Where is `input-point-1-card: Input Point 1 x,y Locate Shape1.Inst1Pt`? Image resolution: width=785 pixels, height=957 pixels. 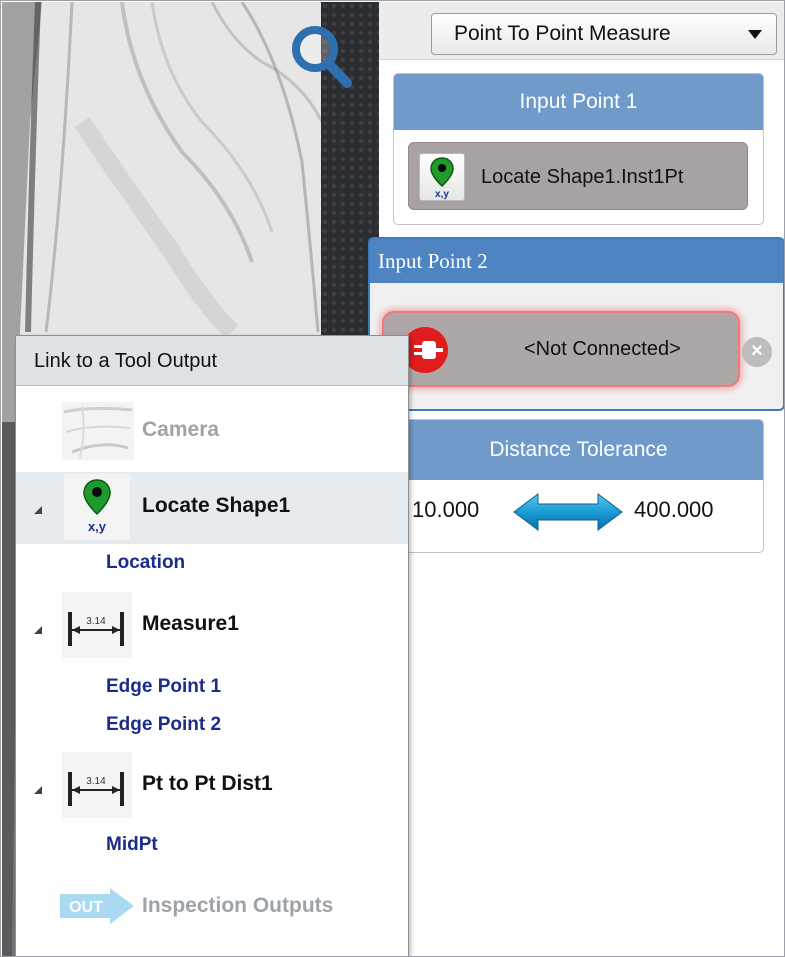 input-point-1-card: Input Point 1 x,y Locate Shape1.Inst1Pt is located at coordinates (578, 149).